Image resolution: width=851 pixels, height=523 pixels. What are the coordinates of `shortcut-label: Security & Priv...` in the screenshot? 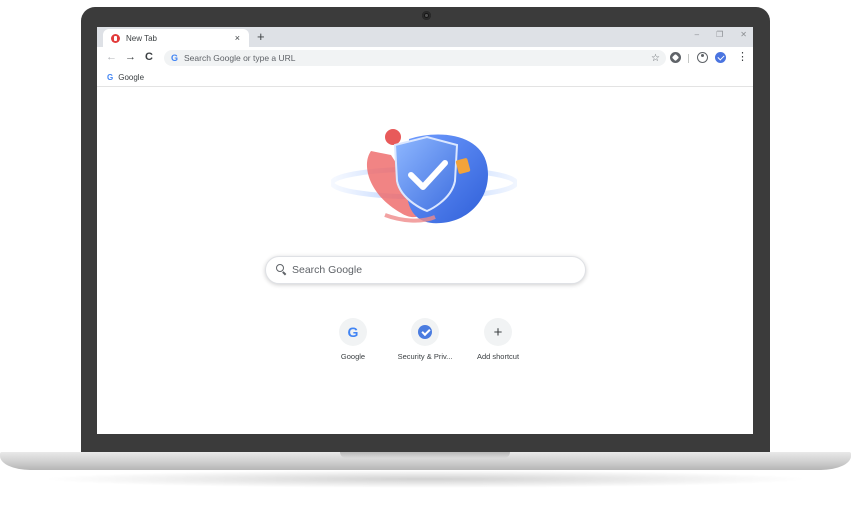 It's located at (425, 356).